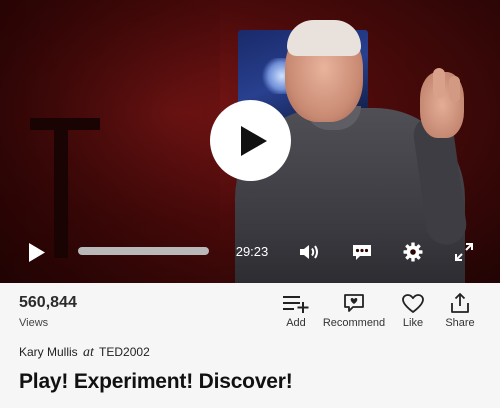  I want to click on like-button: Like, so click(413, 311).